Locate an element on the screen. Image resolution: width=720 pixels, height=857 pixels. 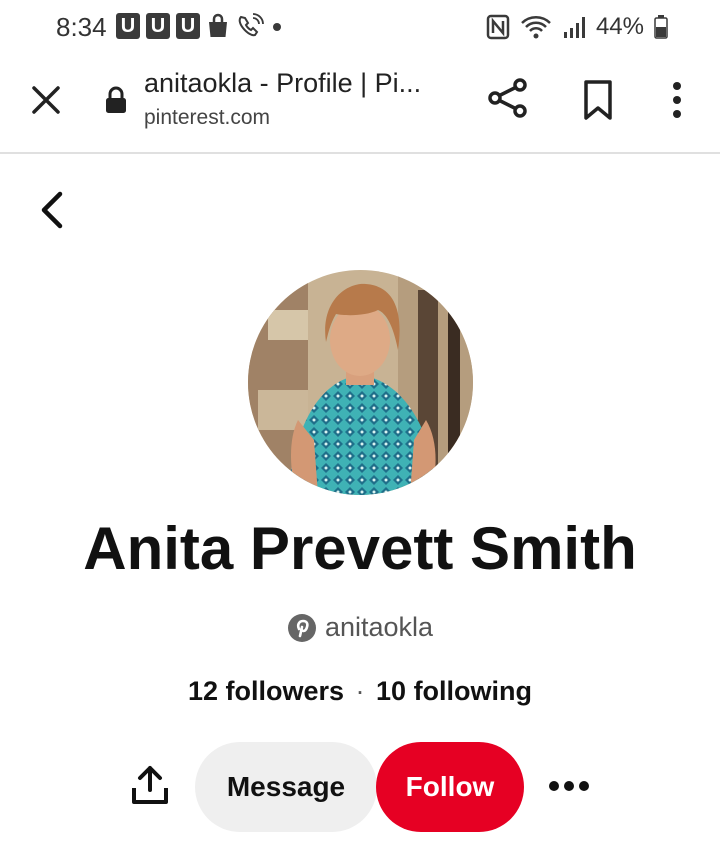
battery-percent: 44% is located at coordinates (619, 26).